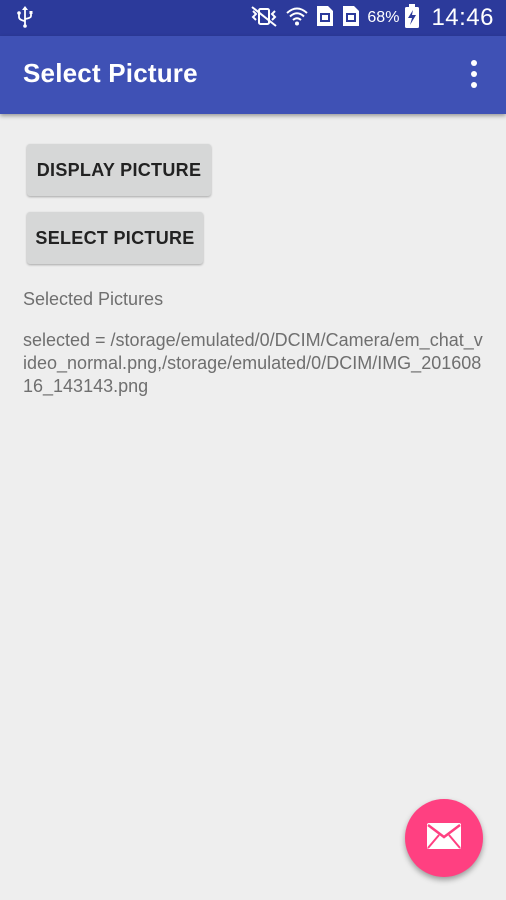 The width and height of the screenshot is (506, 900). What do you see at coordinates (110, 73) in the screenshot?
I see `page-title: Select Picture` at bounding box center [110, 73].